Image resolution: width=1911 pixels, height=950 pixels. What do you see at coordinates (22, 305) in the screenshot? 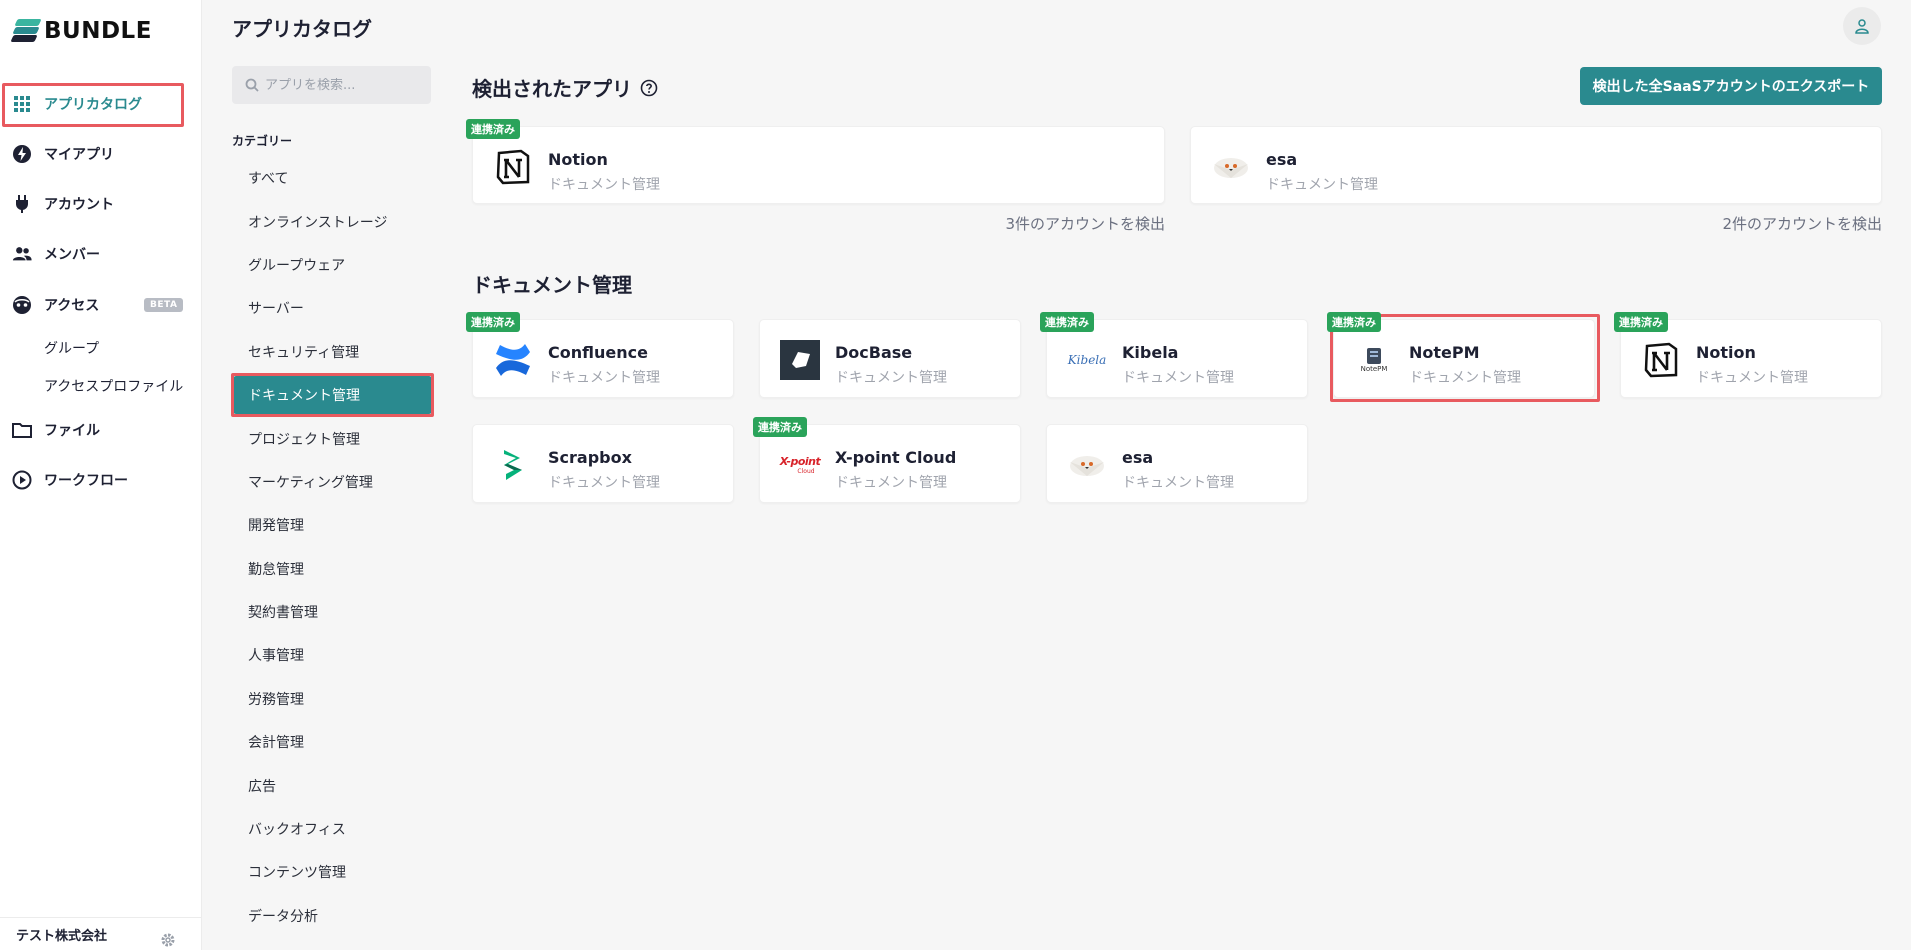
I see `face-icon` at bounding box center [22, 305].